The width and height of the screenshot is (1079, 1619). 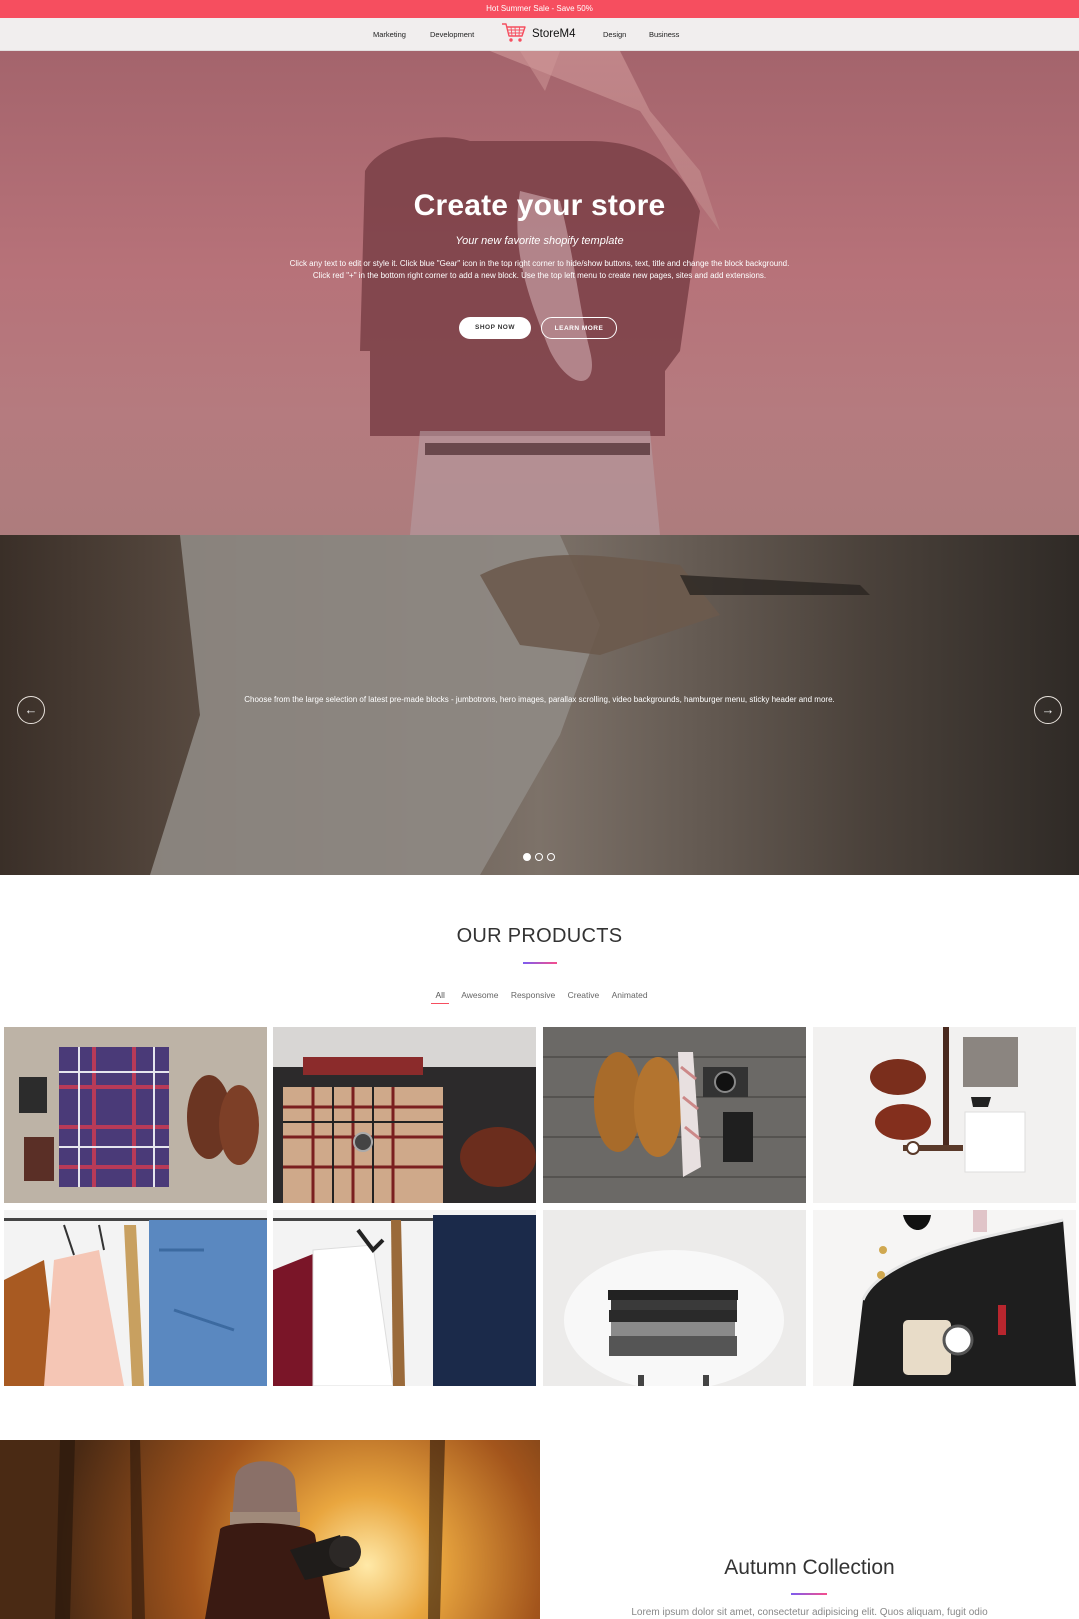 What do you see at coordinates (674, 1115) in the screenshot?
I see `product-image-boots-tie` at bounding box center [674, 1115].